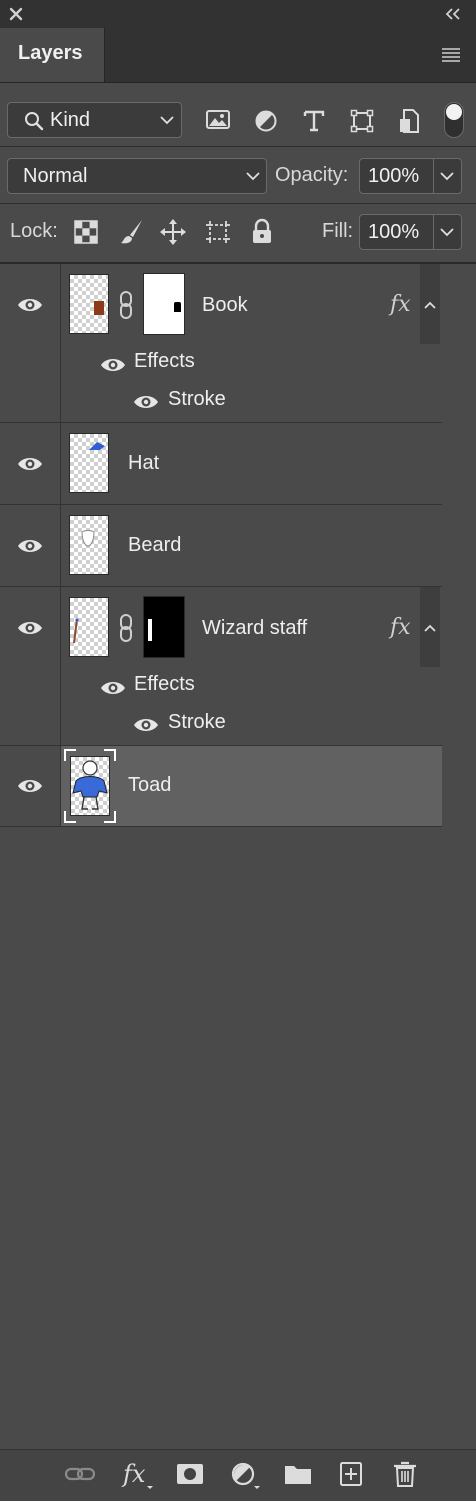 This screenshot has height=1501, width=476. What do you see at coordinates (34, 121) in the screenshot?
I see `search-icon` at bounding box center [34, 121].